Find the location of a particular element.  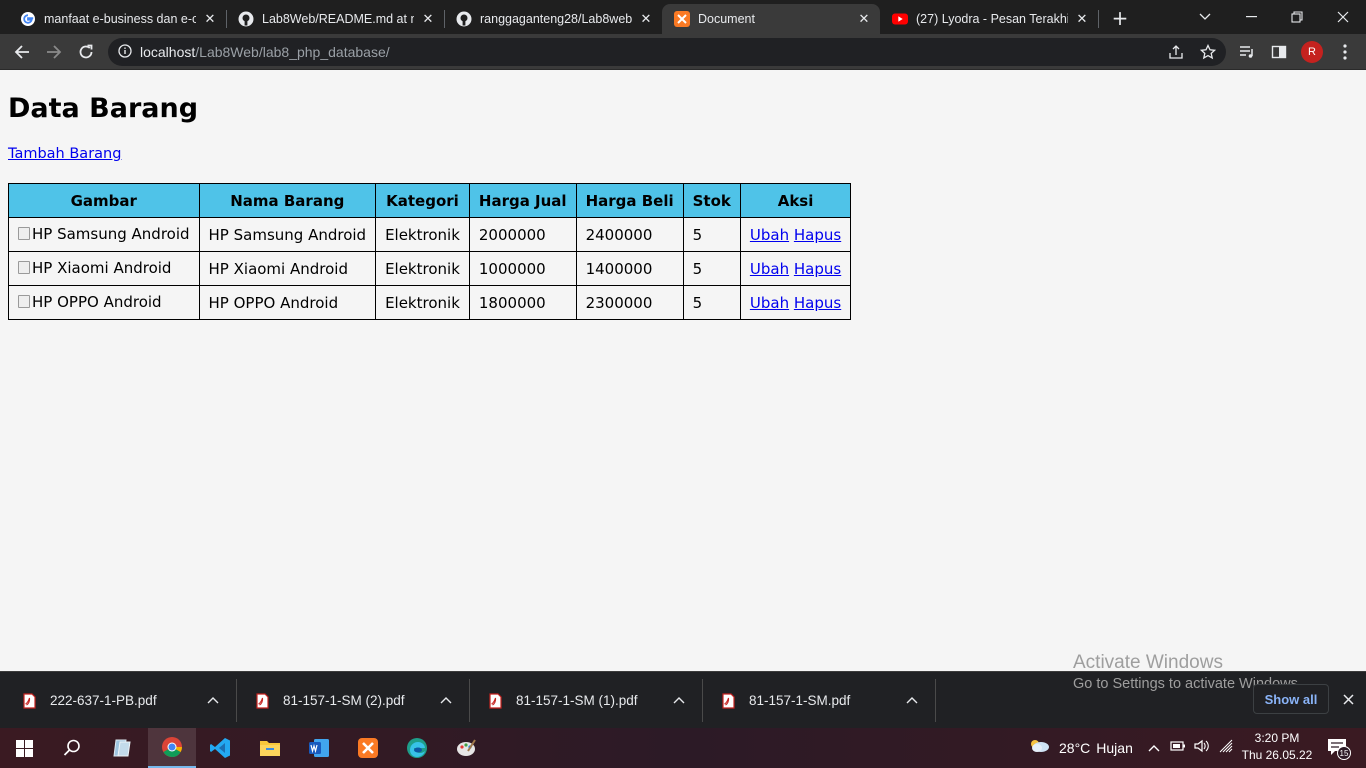

close-window-icon is located at coordinates (1343, 17).